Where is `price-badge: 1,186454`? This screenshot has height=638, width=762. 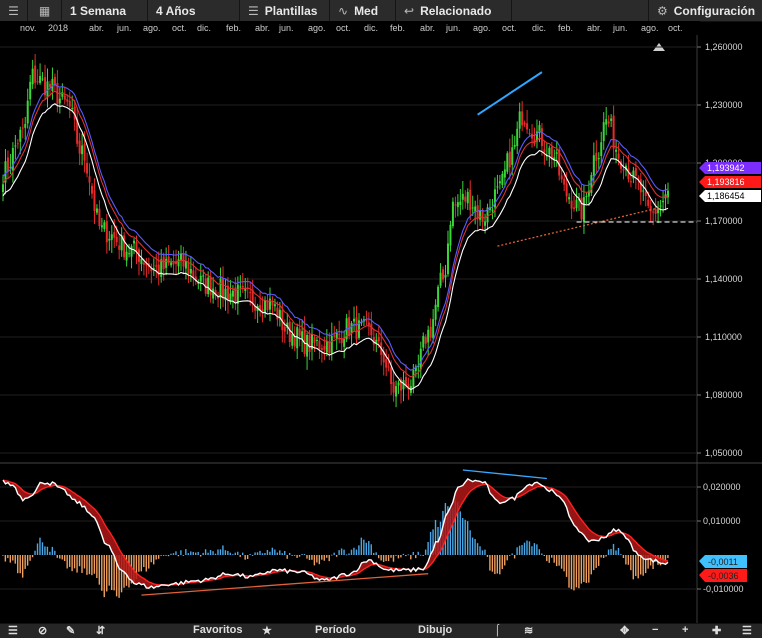 price-badge: 1,186454 is located at coordinates (730, 196).